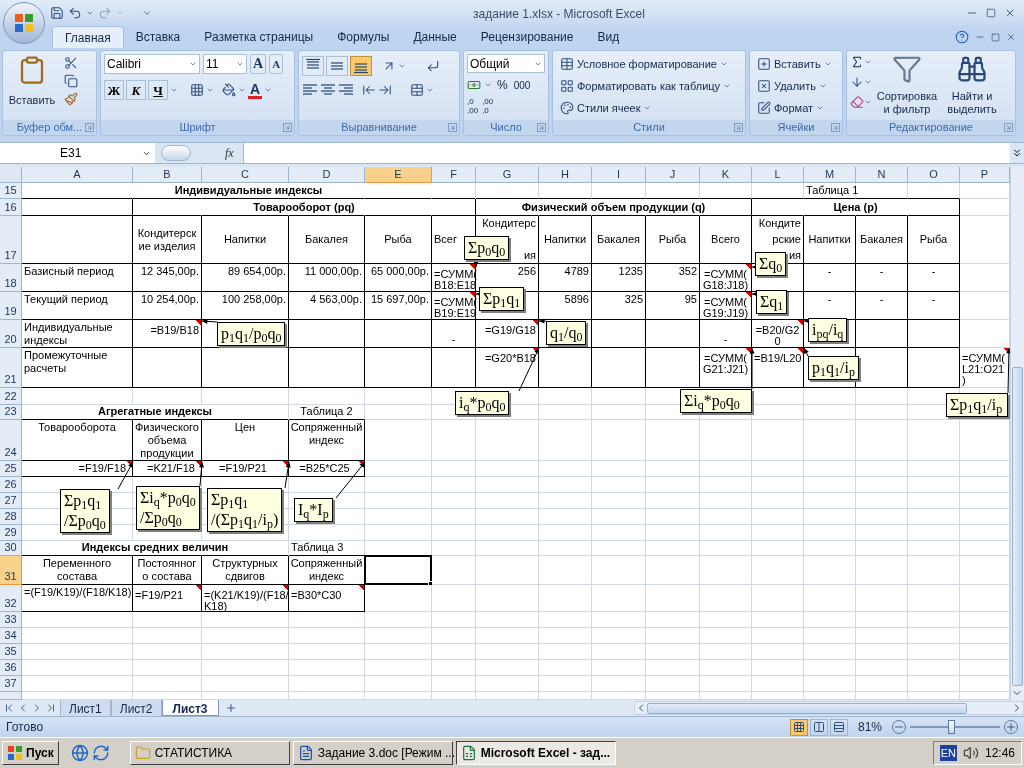 Image resolution: width=1024 pixels, height=768 pixels. I want to click on save-icon, so click(57, 13).